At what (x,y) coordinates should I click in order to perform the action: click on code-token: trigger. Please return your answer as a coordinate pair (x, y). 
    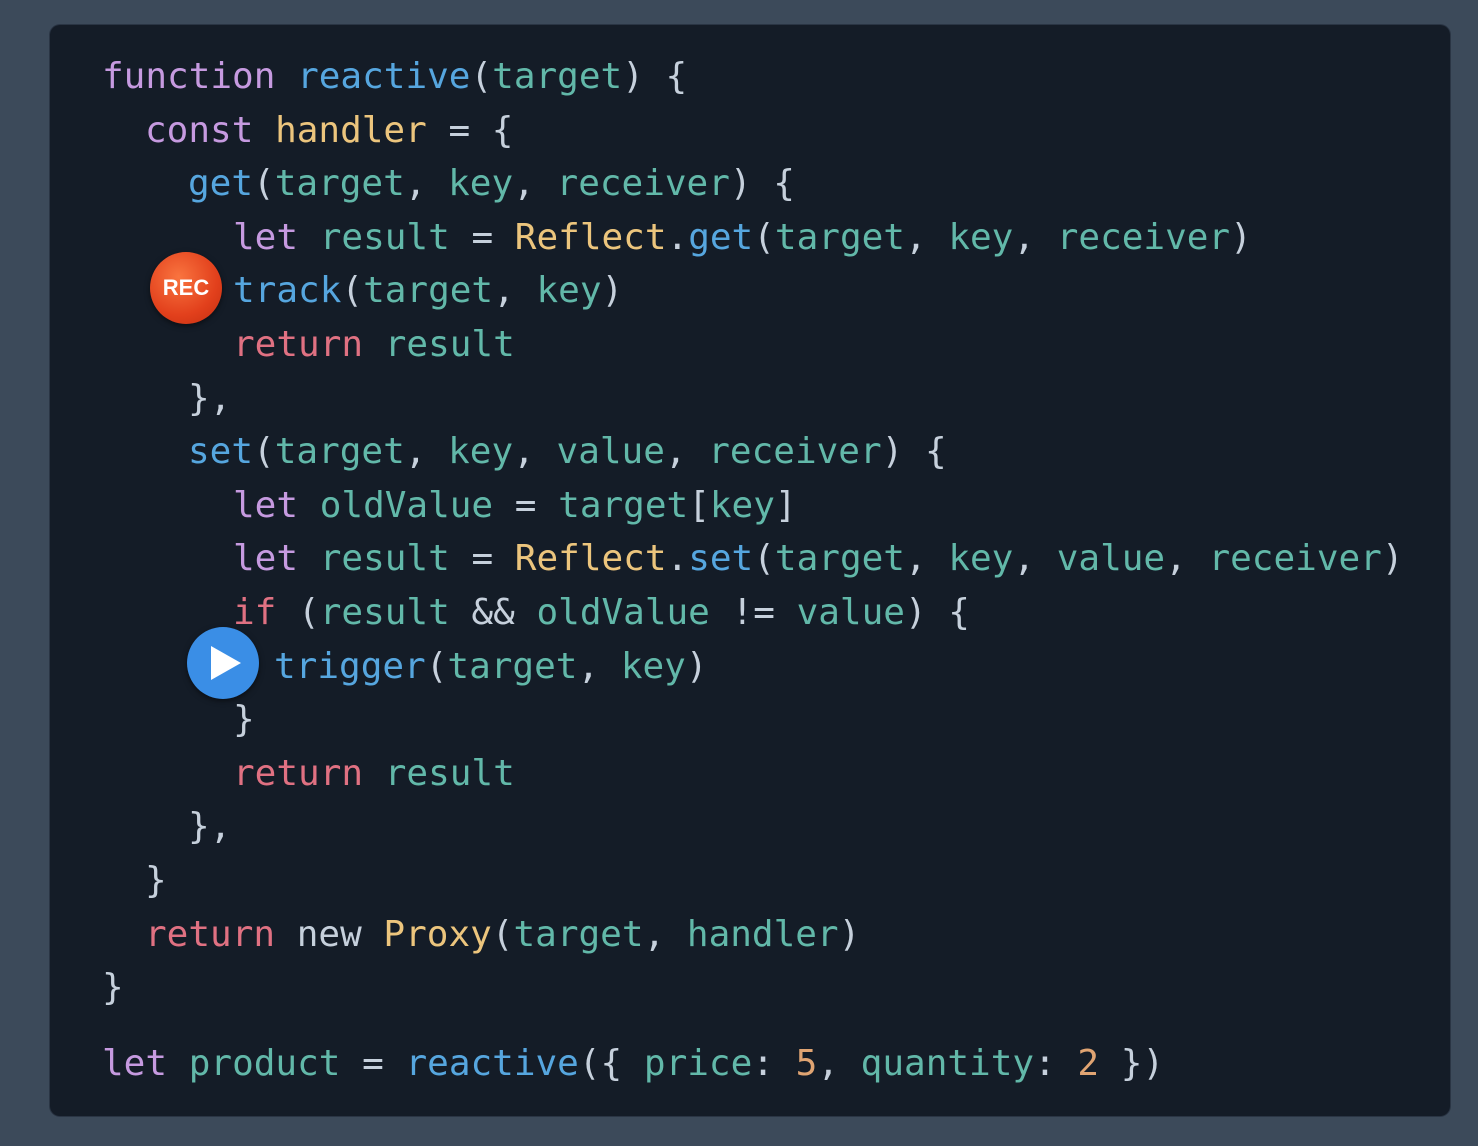
    Looking at the image, I should click on (350, 666).